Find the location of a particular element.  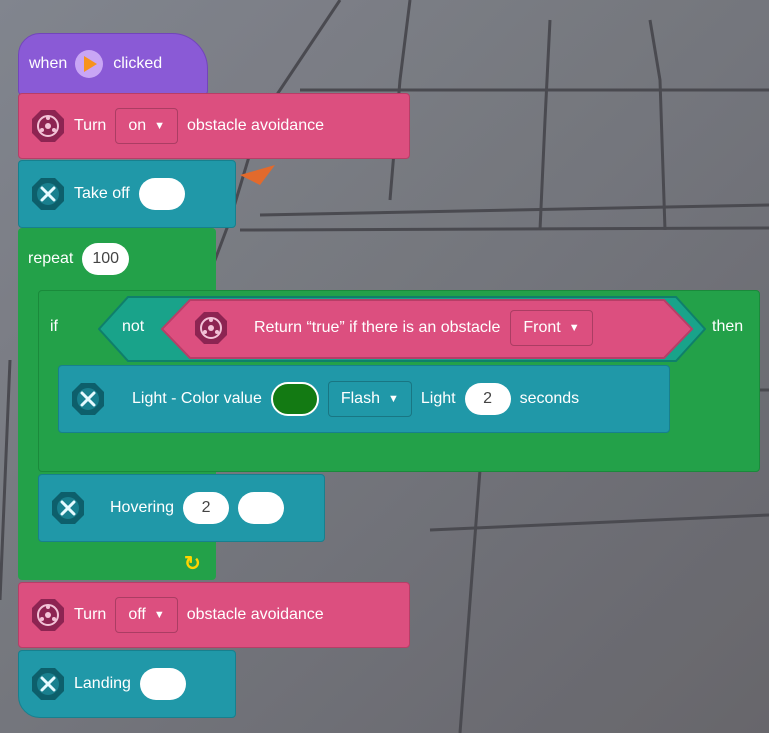

not-label: not is located at coordinates (133, 326).